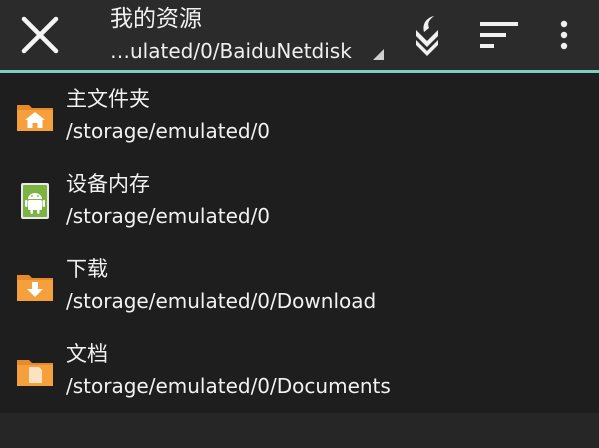 Image resolution: width=599 pixels, height=448 pixels. What do you see at coordinates (250, 36) in the screenshot?
I see `title-block: 我的资源 …ulated/0/BaiduNetdisk` at bounding box center [250, 36].